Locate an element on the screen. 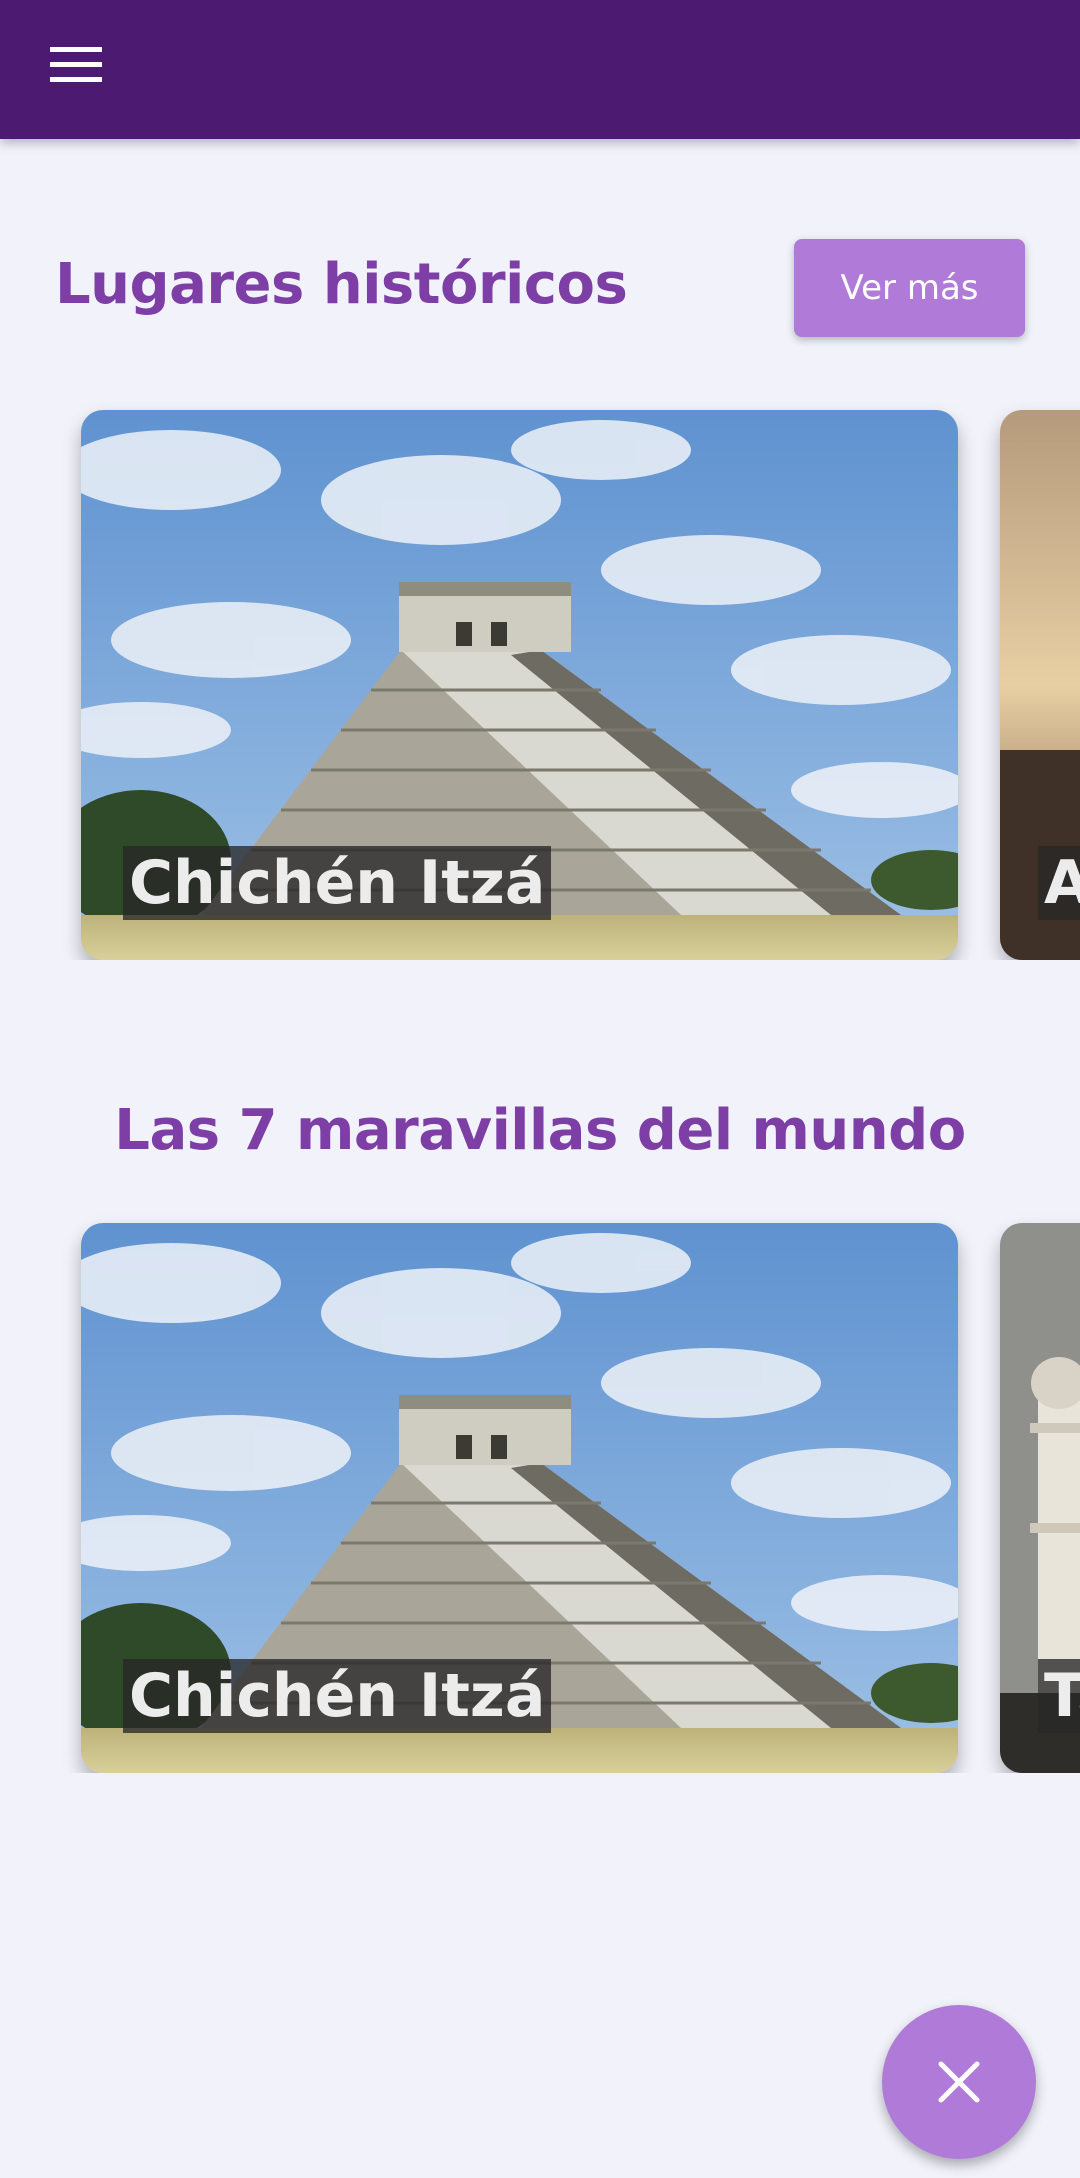  card-label: A is located at coordinates (1059, 883).